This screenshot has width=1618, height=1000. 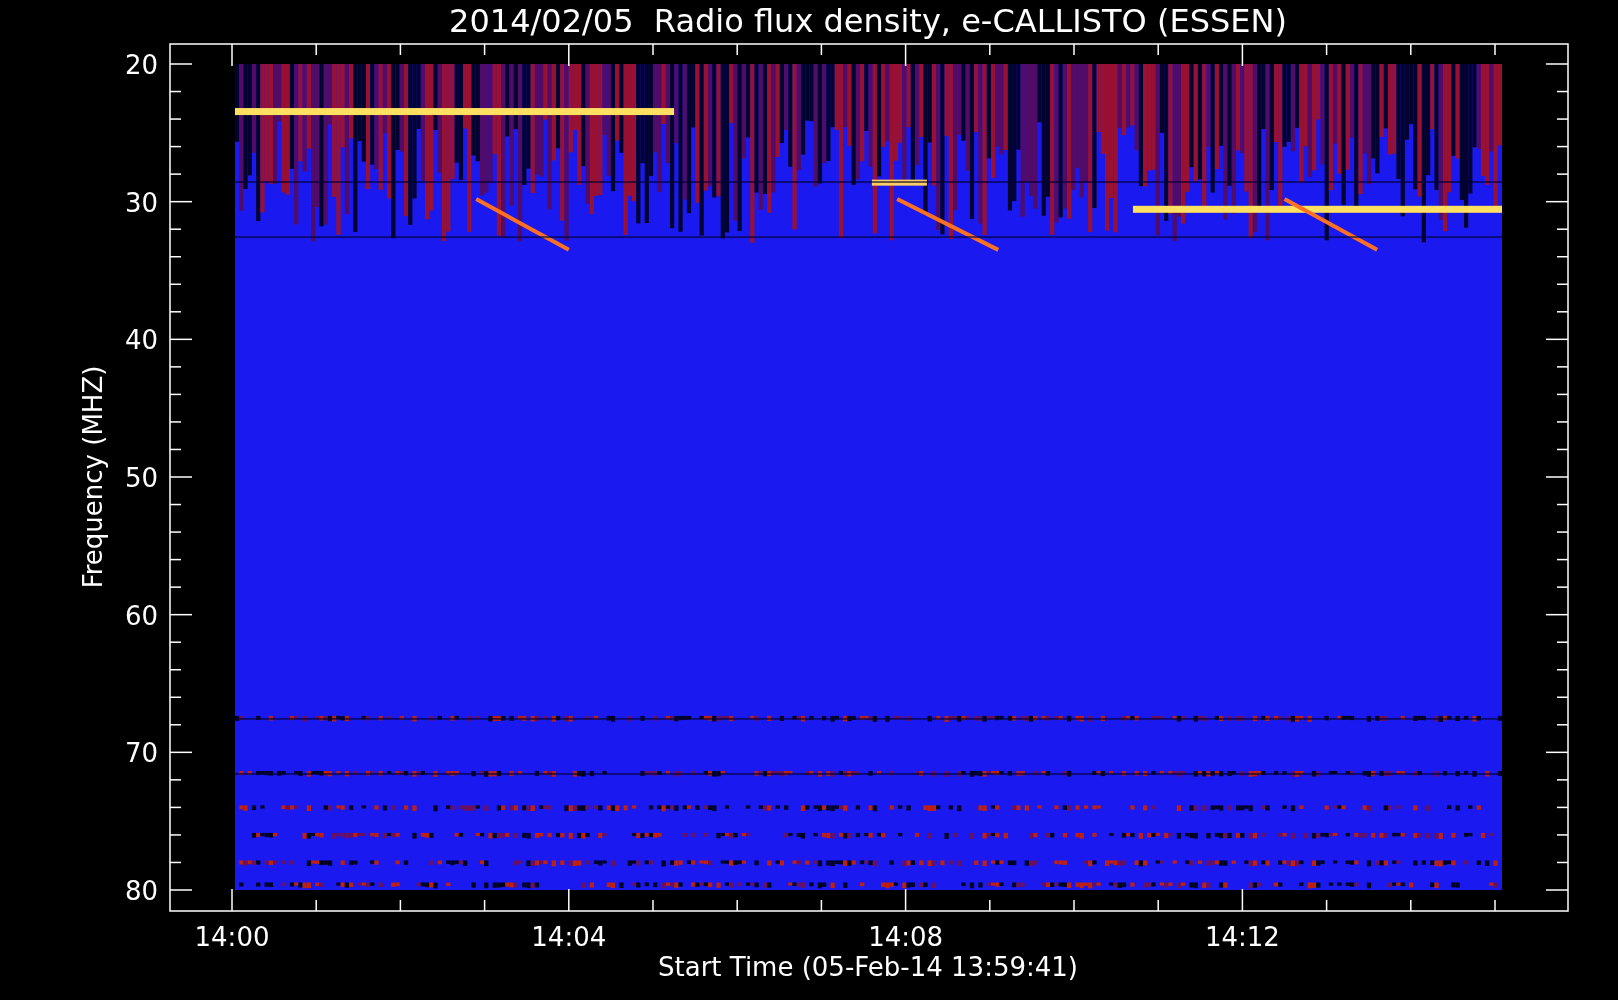 What do you see at coordinates (141, 478) in the screenshot?
I see `y-tick-label: 50` at bounding box center [141, 478].